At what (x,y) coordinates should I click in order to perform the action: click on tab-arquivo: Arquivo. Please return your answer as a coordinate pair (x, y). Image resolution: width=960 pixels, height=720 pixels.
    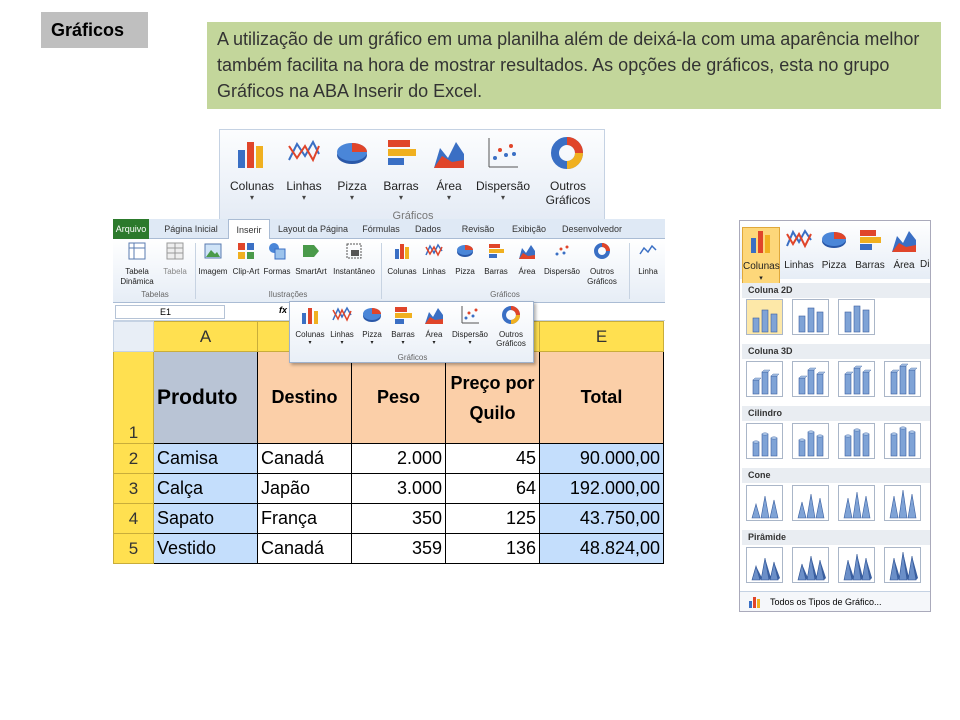
    Looking at the image, I should click on (131, 229).